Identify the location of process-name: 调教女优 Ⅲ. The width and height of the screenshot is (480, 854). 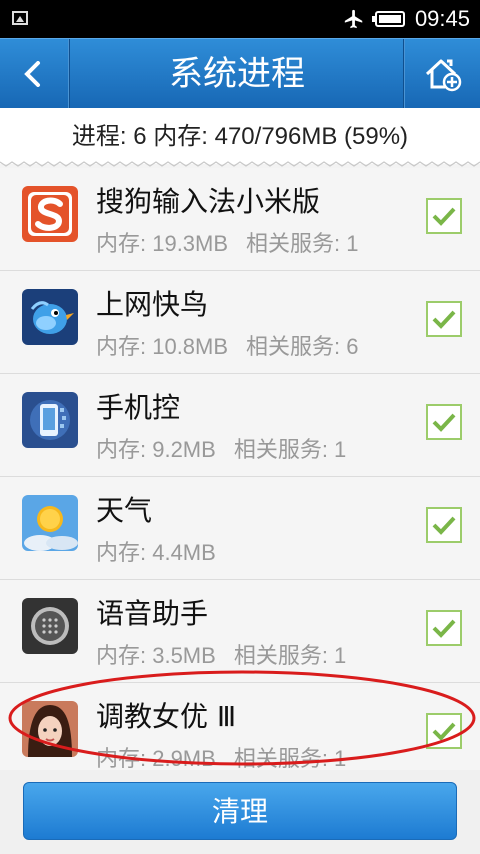
(166, 716).